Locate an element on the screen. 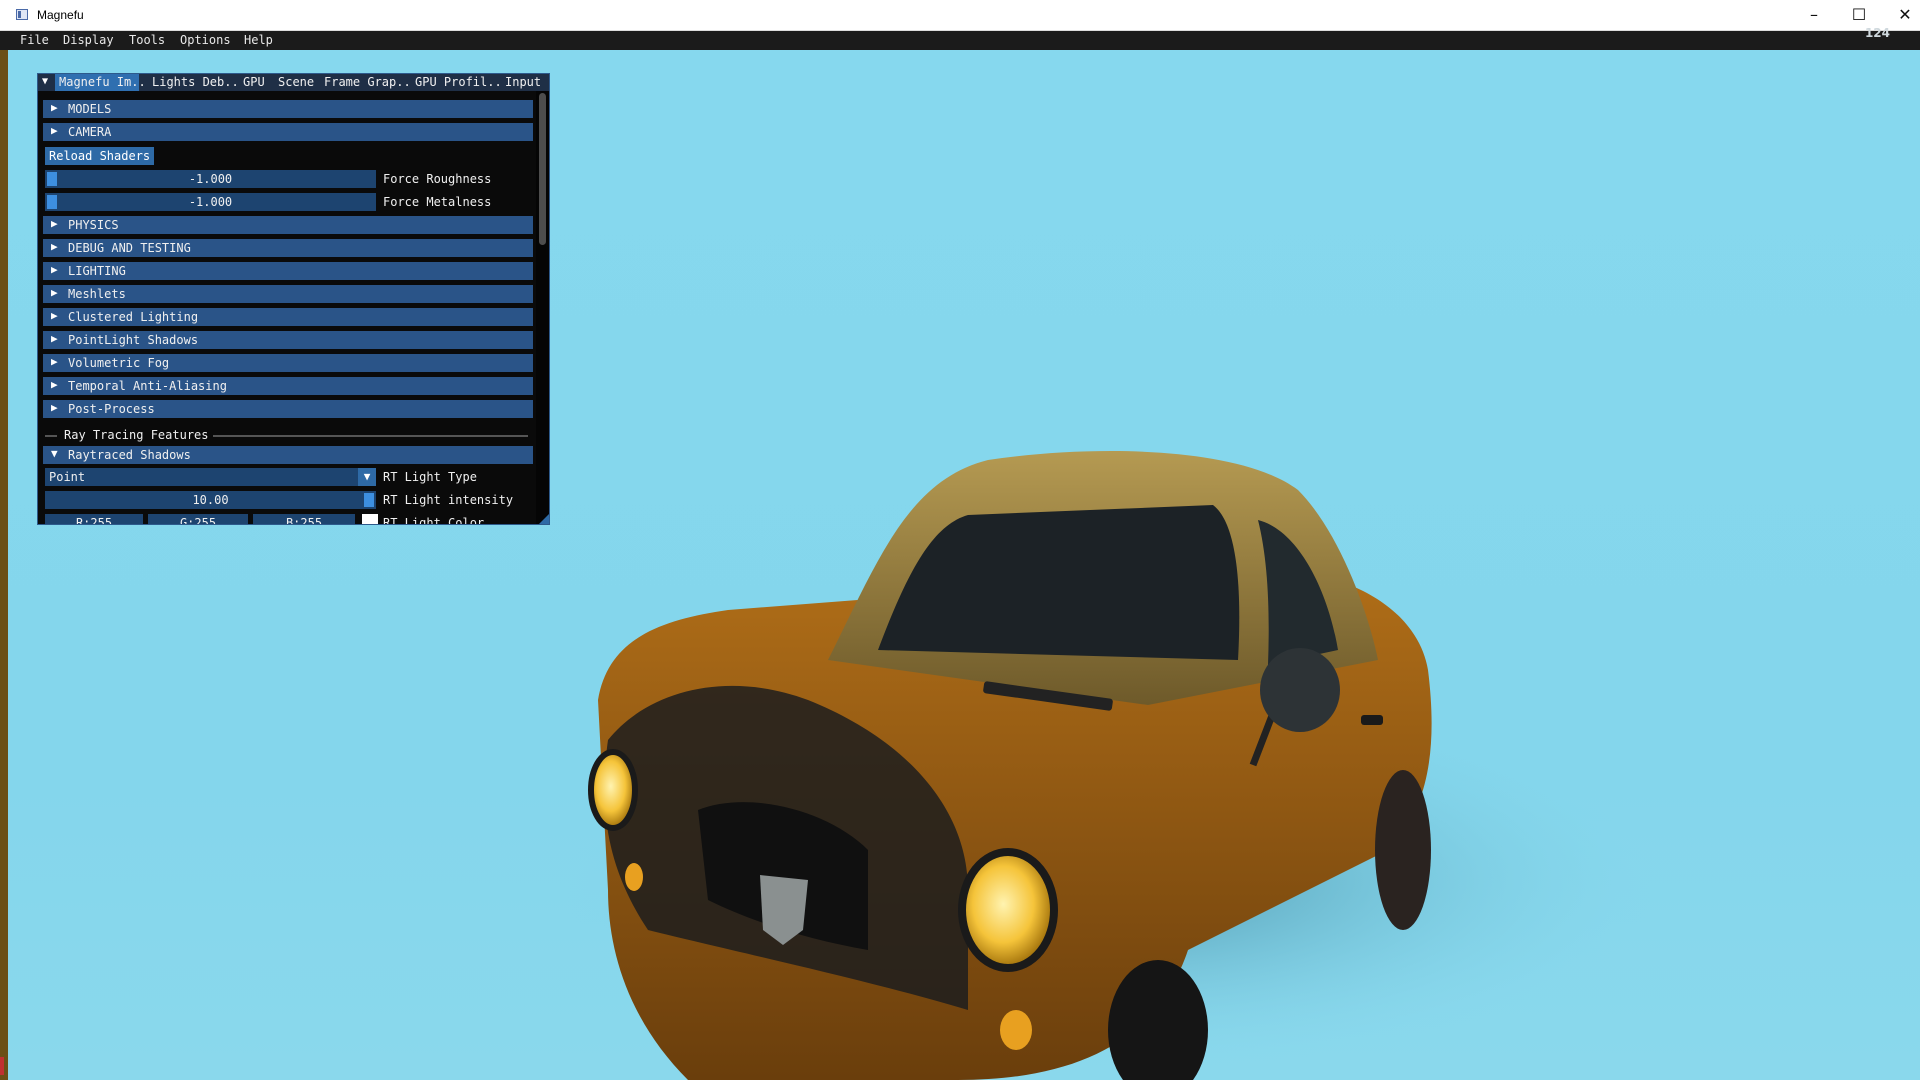 The image size is (1920, 1080). menu-file: File is located at coordinates (34, 40).